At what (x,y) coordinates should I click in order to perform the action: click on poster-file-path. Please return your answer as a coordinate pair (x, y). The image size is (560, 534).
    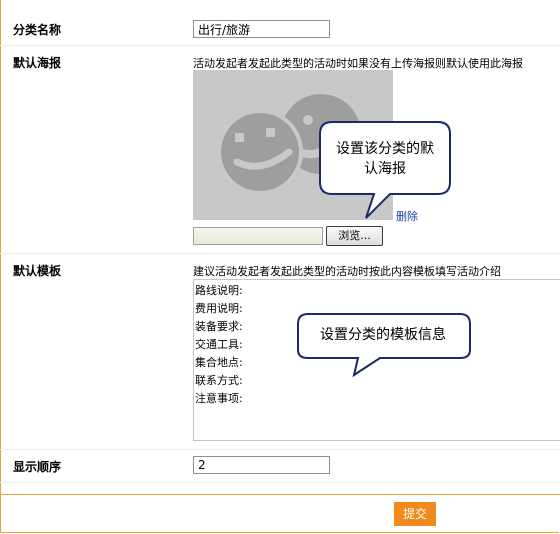
    Looking at the image, I should click on (258, 236).